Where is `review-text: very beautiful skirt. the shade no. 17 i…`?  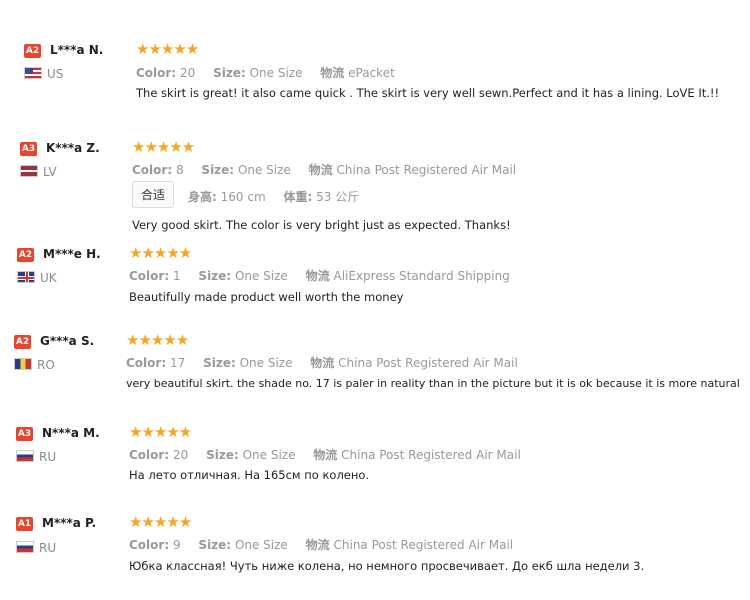
review-text: very beautiful skirt. the shade no. 17 i… is located at coordinates (433, 383).